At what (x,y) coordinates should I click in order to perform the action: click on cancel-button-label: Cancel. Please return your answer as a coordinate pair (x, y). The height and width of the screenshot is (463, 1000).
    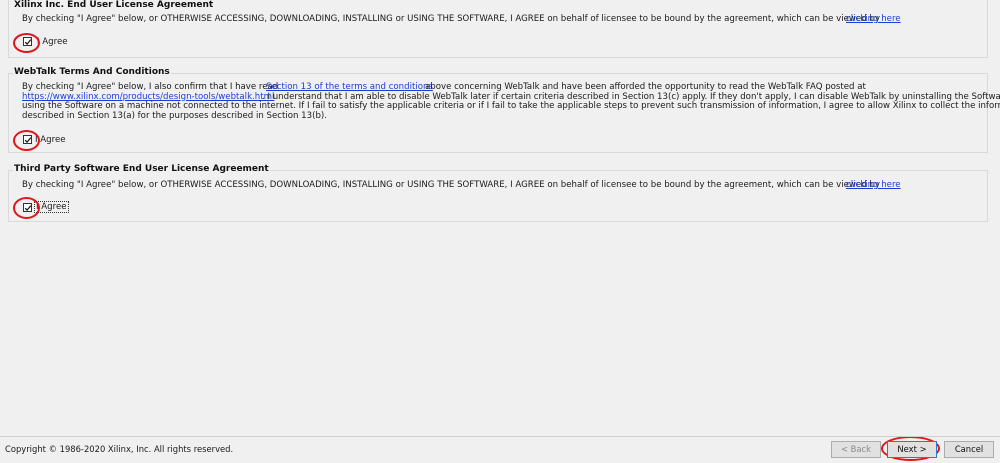
    Looking at the image, I should click on (969, 449).